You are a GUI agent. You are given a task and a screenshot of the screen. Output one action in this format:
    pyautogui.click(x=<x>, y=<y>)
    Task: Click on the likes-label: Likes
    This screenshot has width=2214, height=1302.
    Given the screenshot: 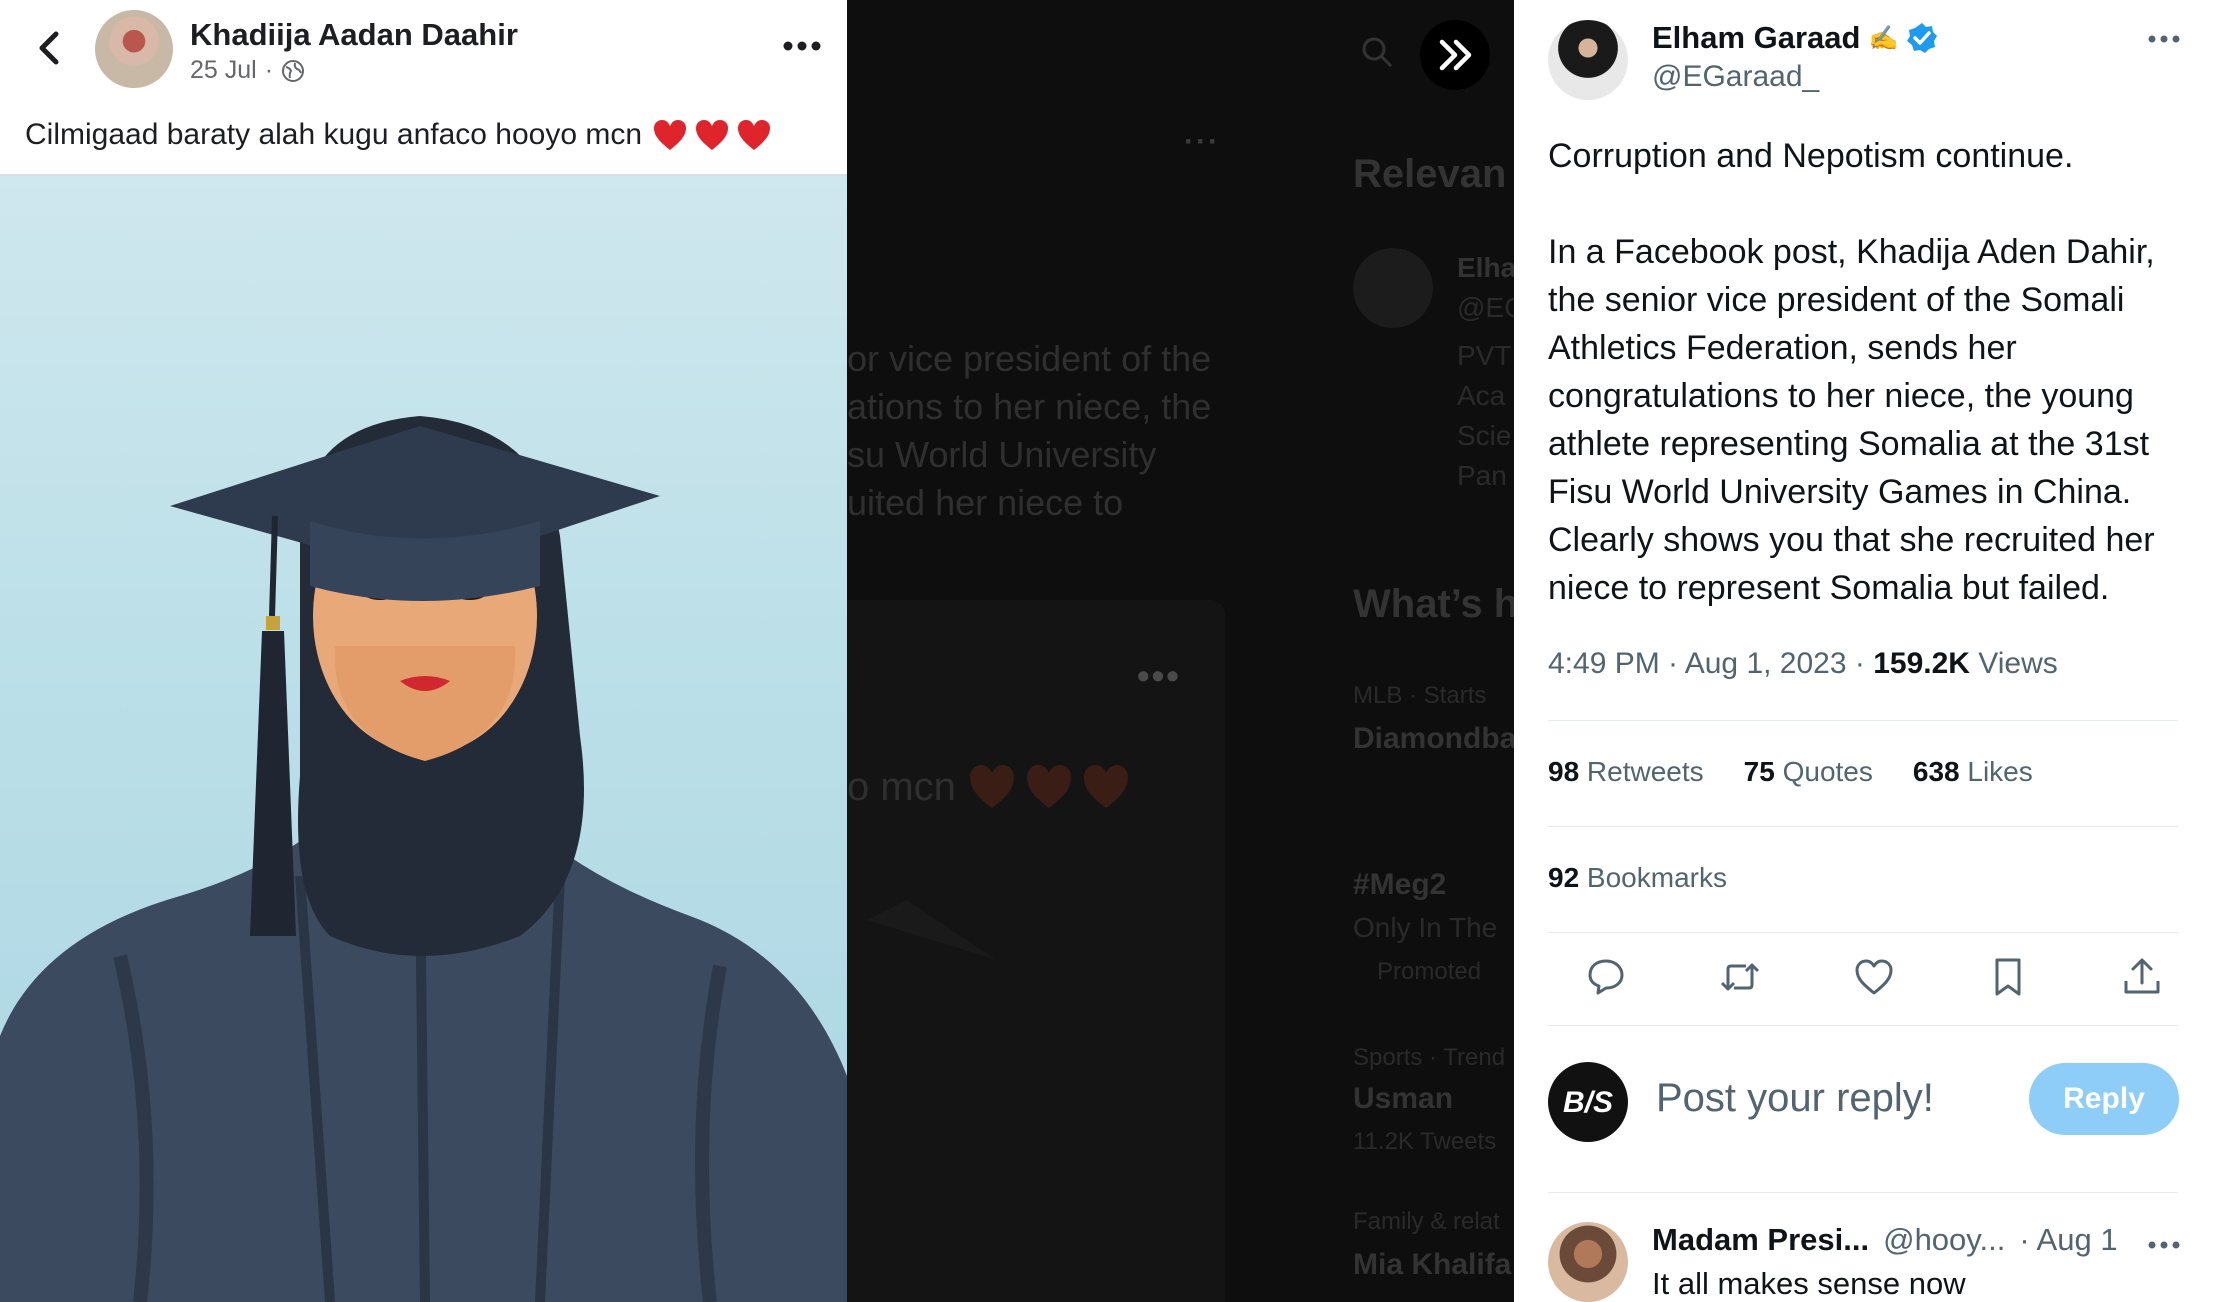 What is the action you would take?
    pyautogui.click(x=1996, y=771)
    